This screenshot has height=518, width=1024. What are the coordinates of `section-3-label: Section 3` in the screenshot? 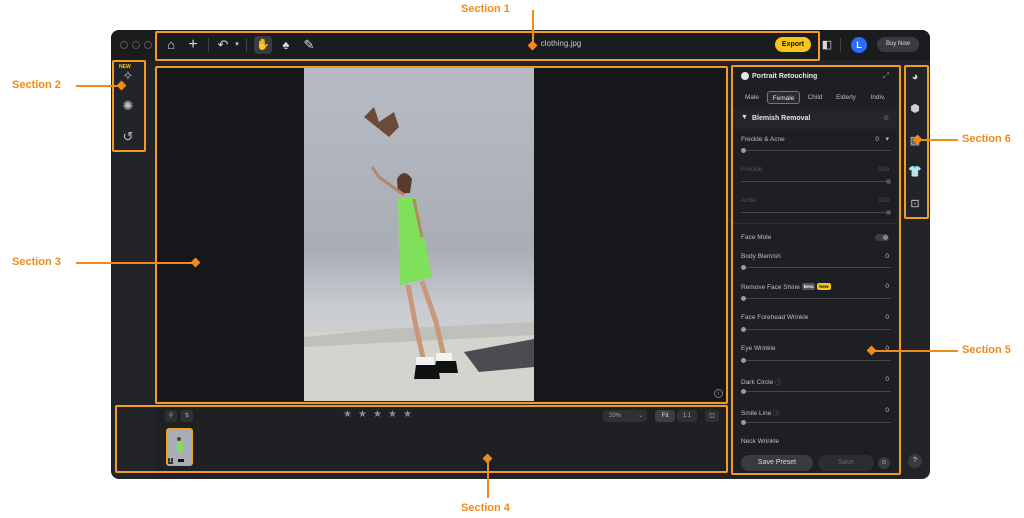 It's located at (36, 262).